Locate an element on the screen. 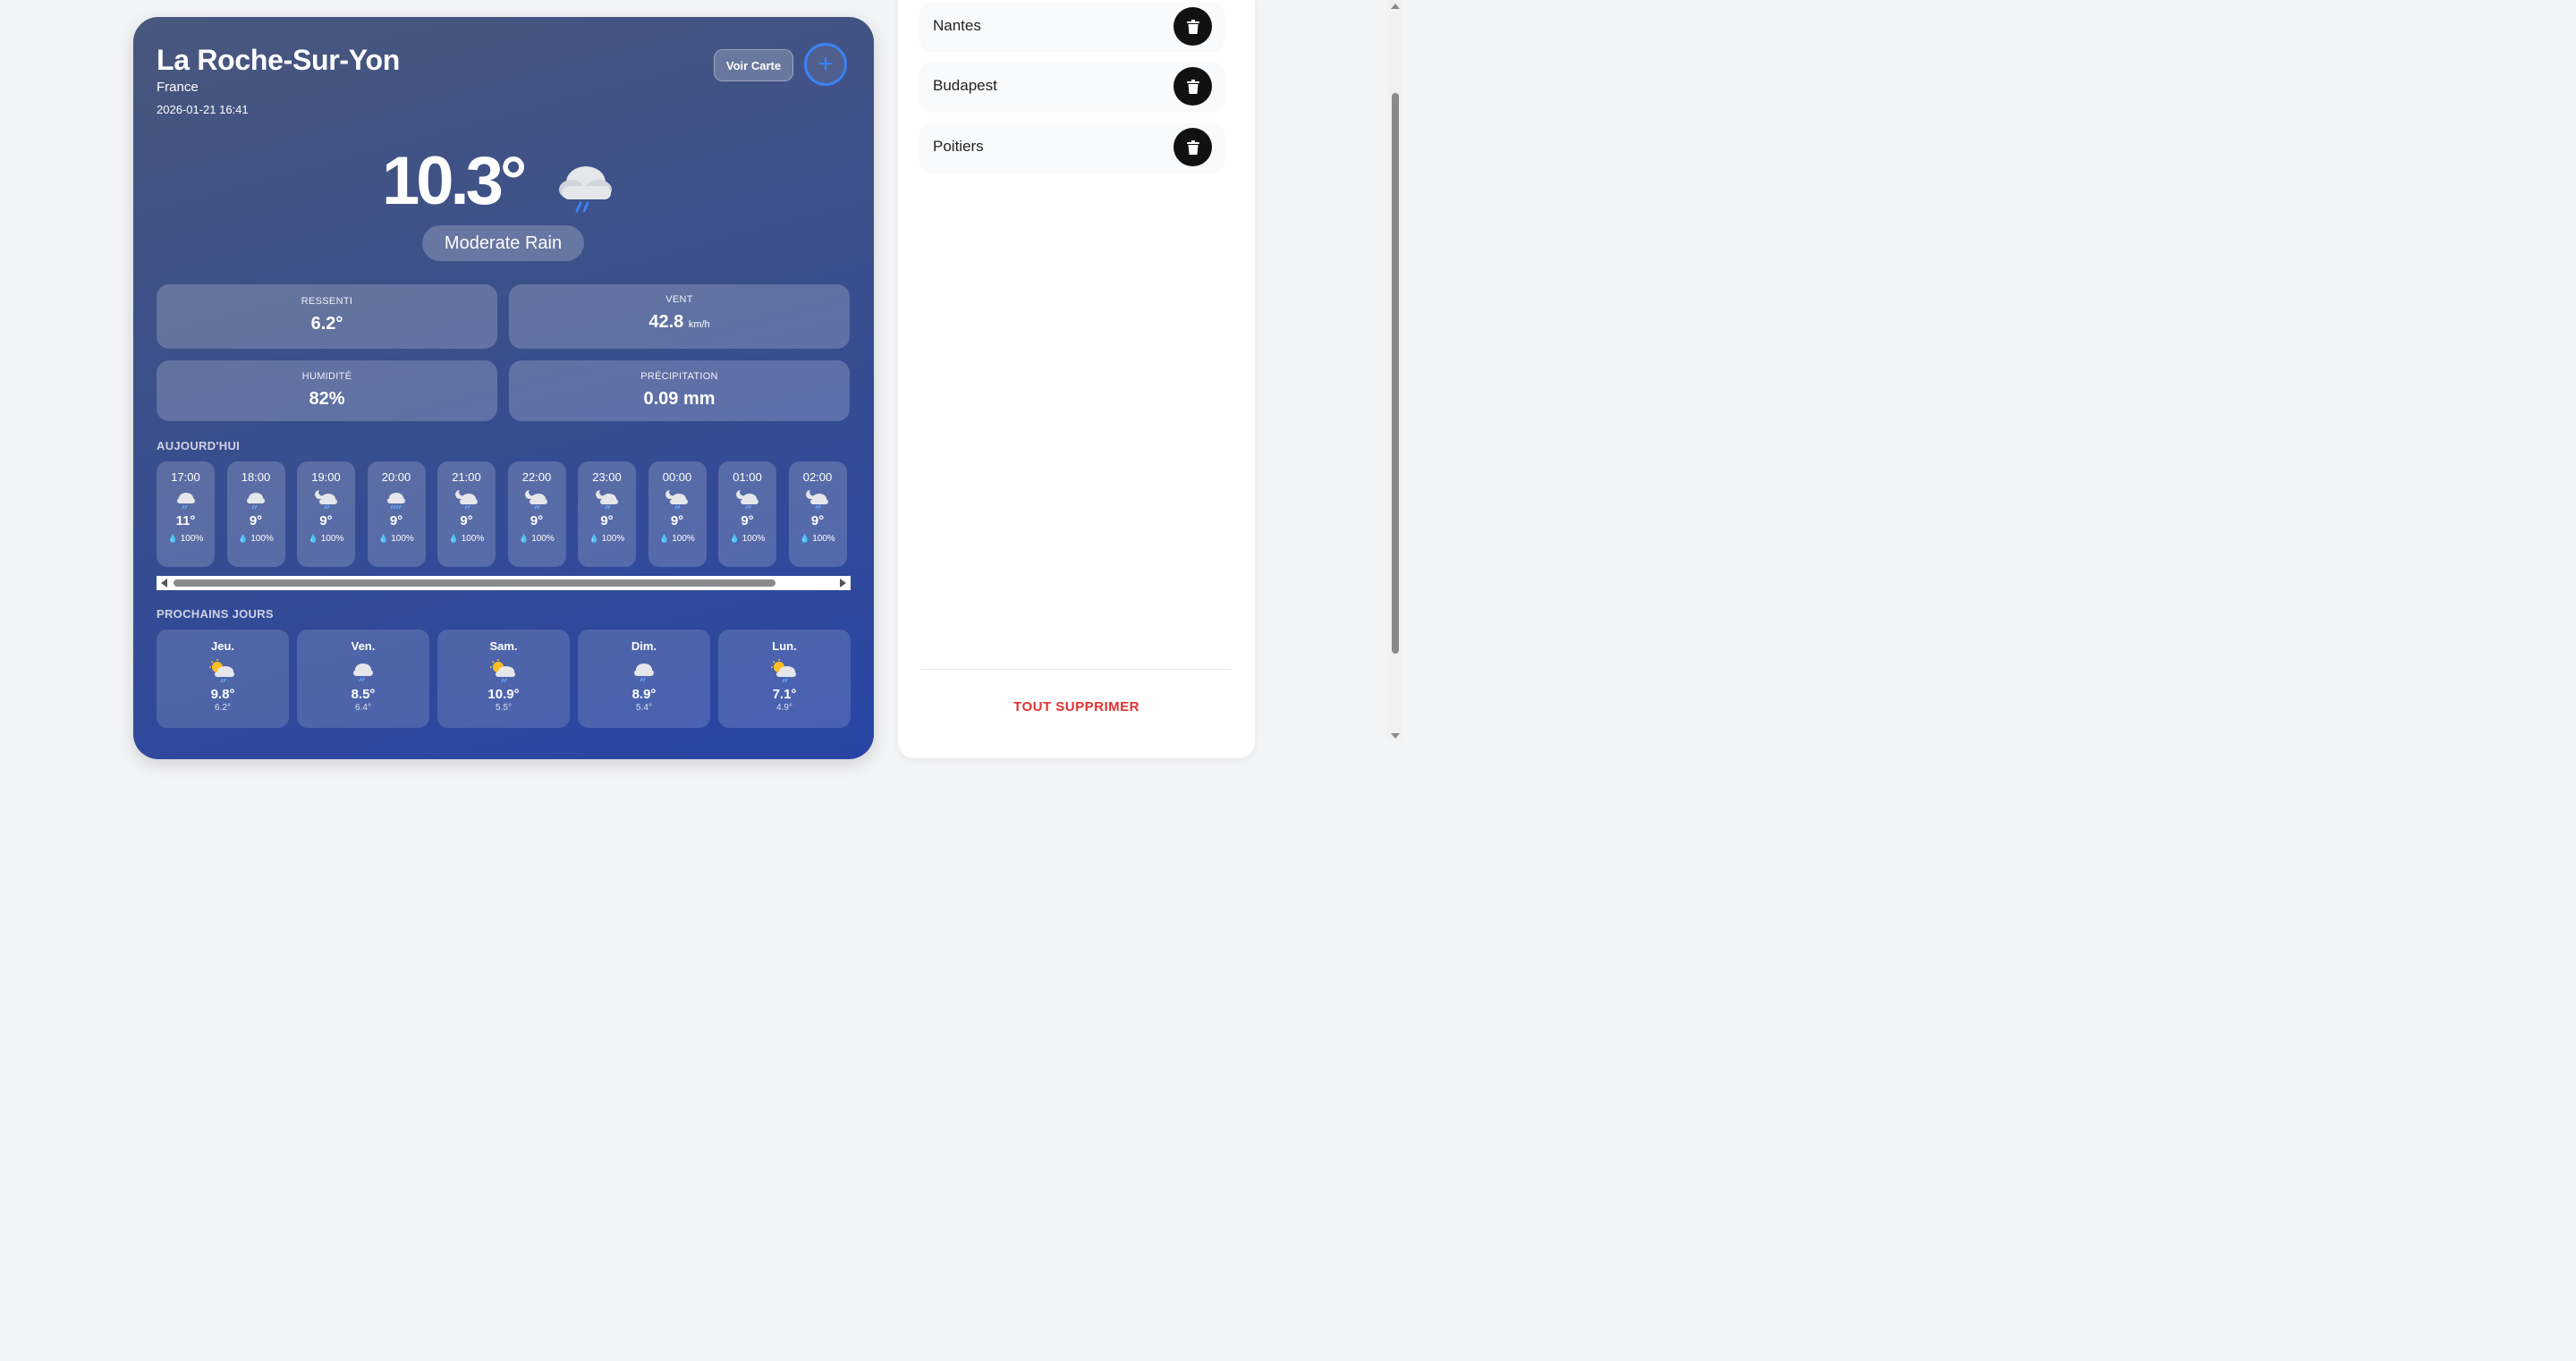 The width and height of the screenshot is (2576, 1361). saved-city-name: Nantes is located at coordinates (957, 26).